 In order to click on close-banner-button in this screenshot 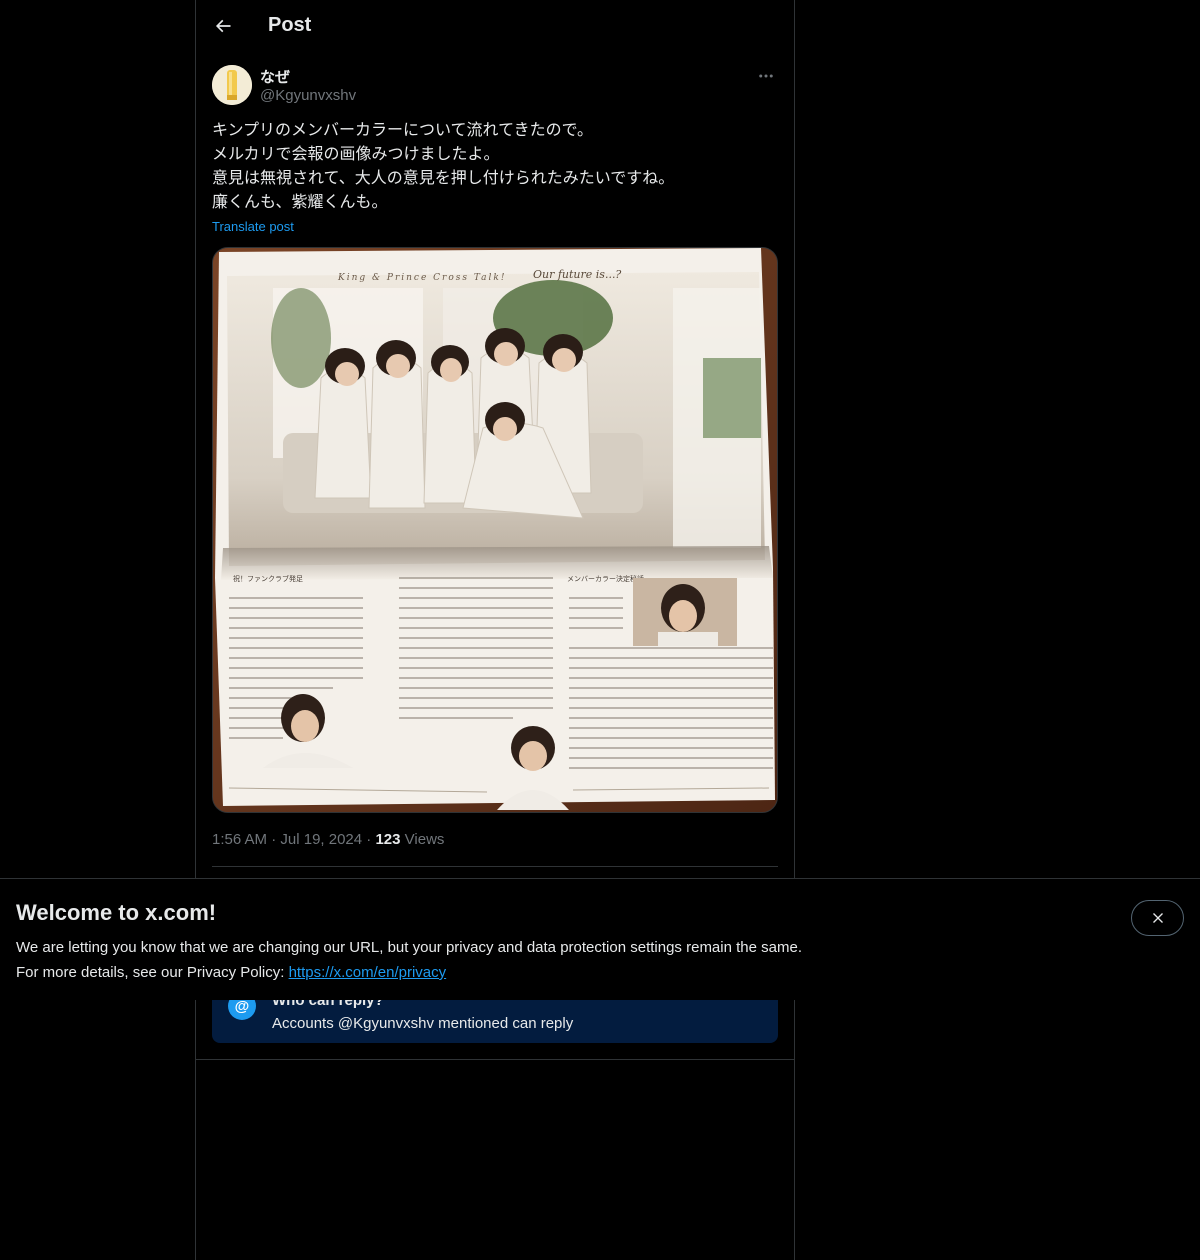, I will do `click(1157, 918)`.